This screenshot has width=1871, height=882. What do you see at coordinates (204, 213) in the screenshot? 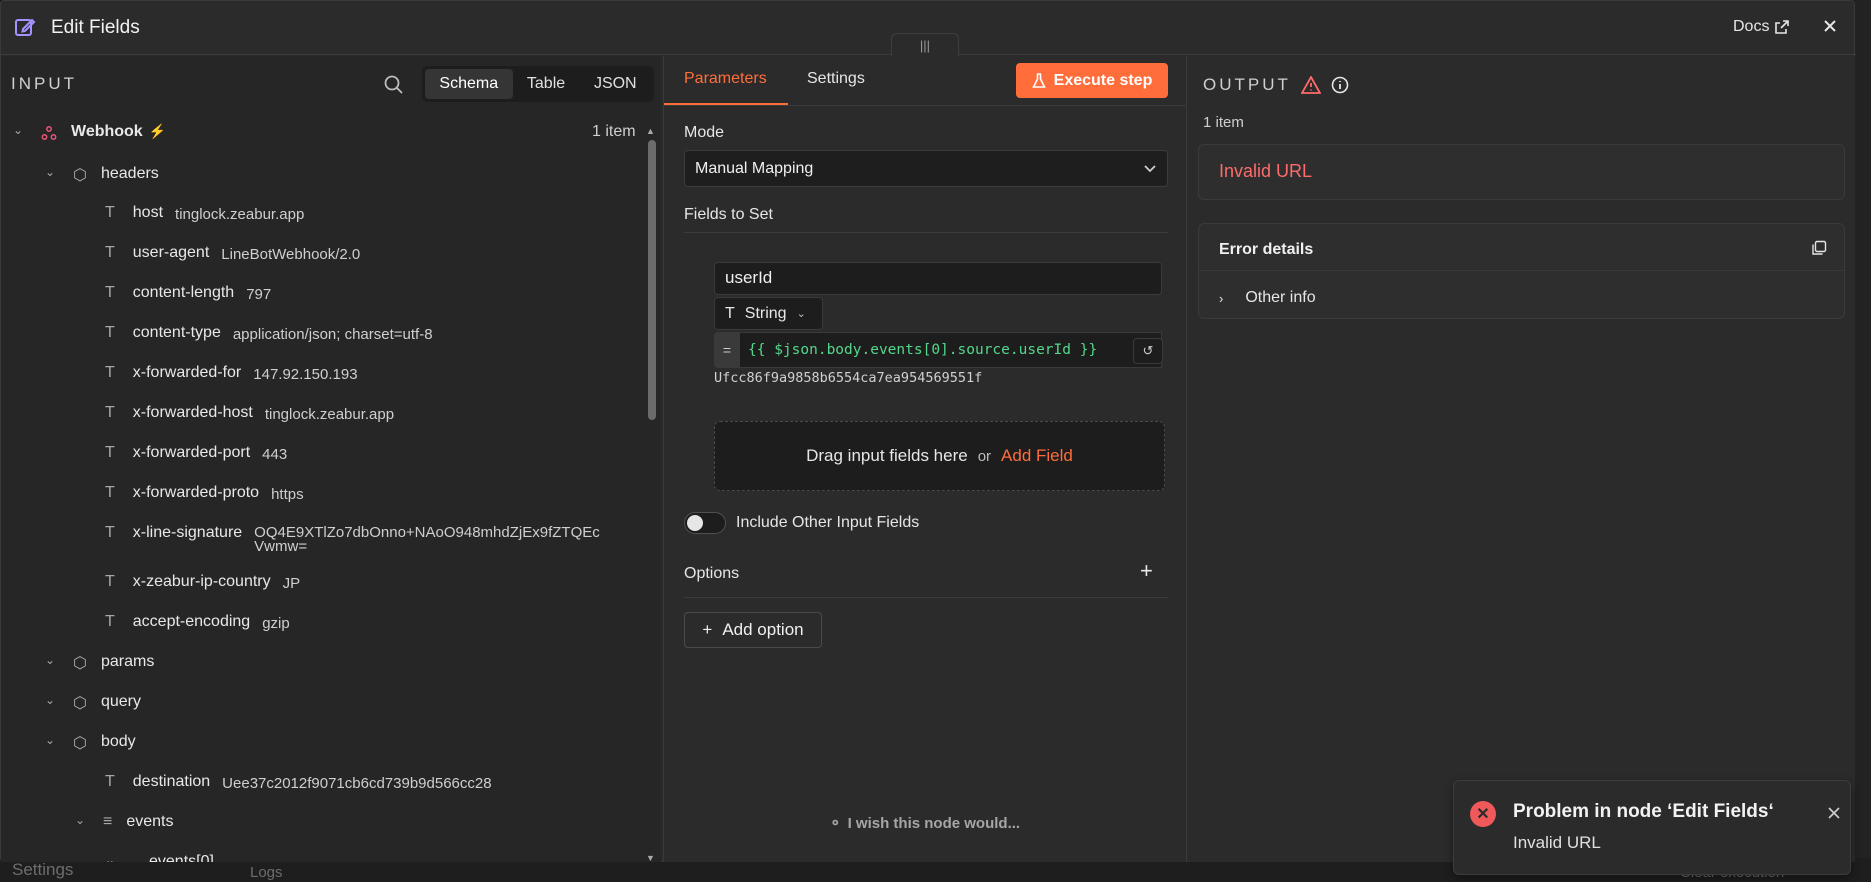
I see `tree-leaf-host: T host tinglock.zeabur.app` at bounding box center [204, 213].